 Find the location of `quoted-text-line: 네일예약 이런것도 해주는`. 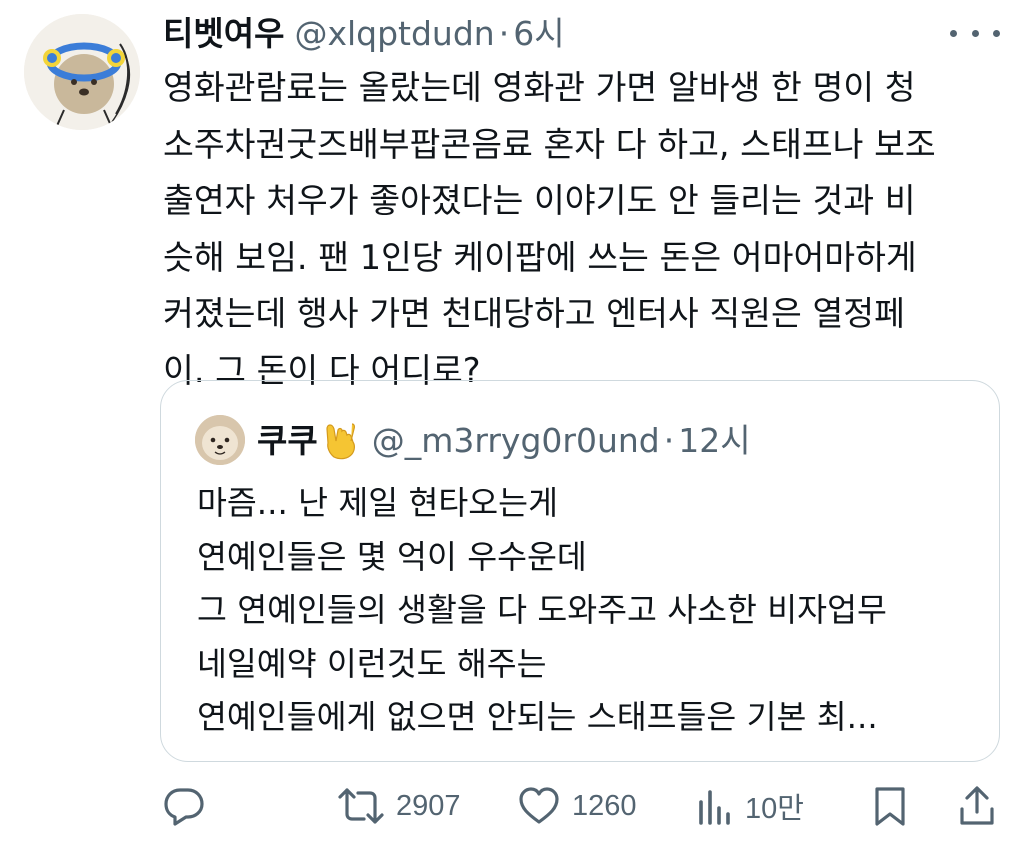

quoted-text-line: 네일예약 이런것도 해주는 is located at coordinates (372, 663).